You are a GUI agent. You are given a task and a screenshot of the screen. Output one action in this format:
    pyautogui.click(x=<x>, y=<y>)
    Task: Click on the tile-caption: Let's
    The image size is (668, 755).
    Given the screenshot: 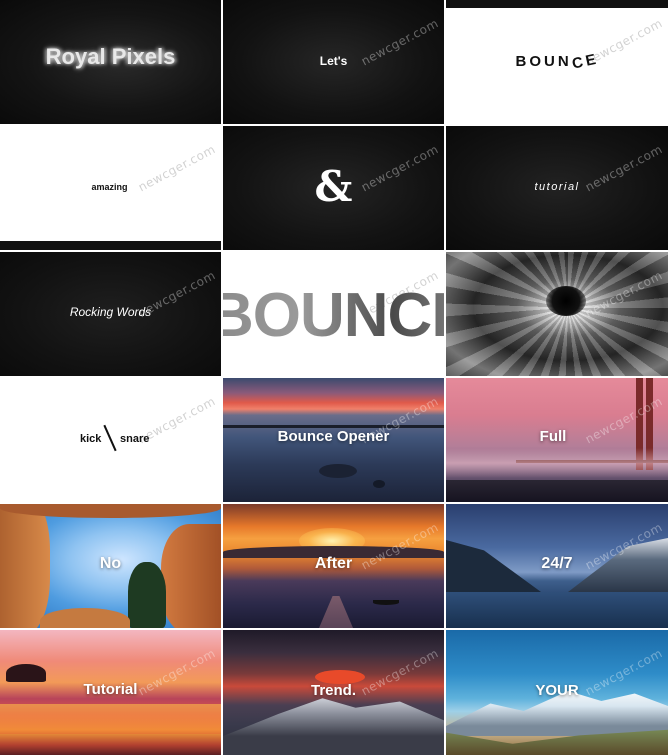 What is the action you would take?
    pyautogui.click(x=333, y=61)
    